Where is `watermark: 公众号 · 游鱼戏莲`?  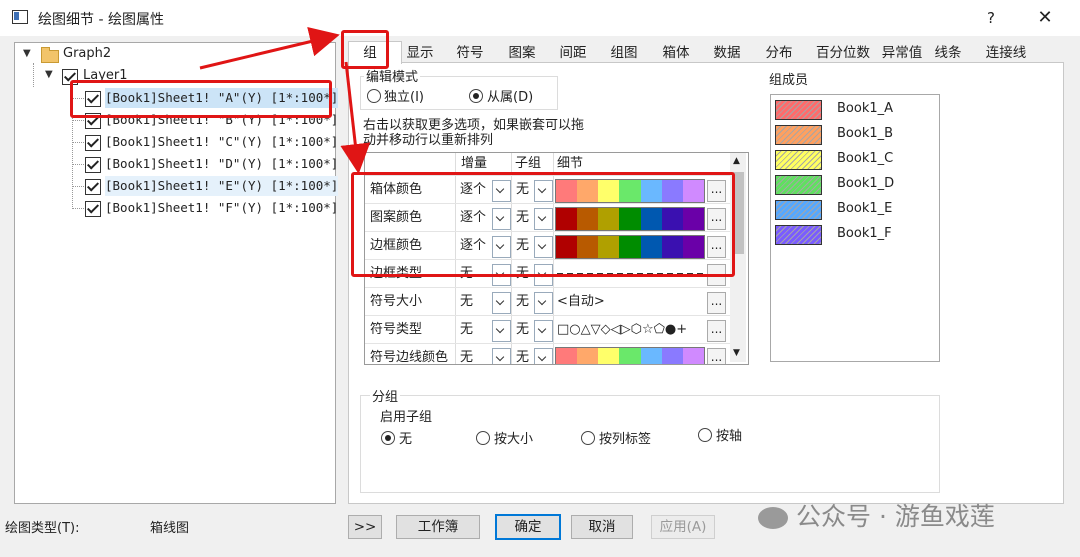 watermark: 公众号 · 游鱼戏莲 is located at coordinates (876, 515).